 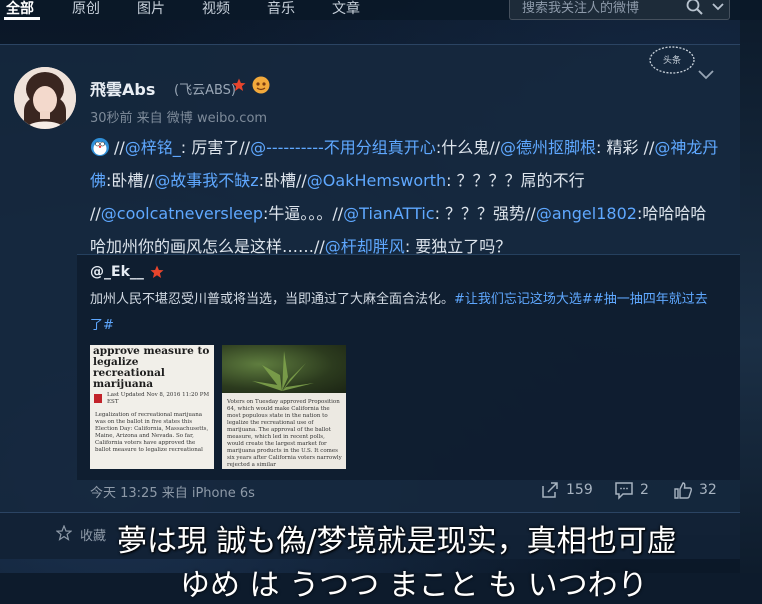 I want to click on video-subtitle-line1: 夢は現 誠も偽/梦境就是现实，真相也可虚, so click(x=397, y=541).